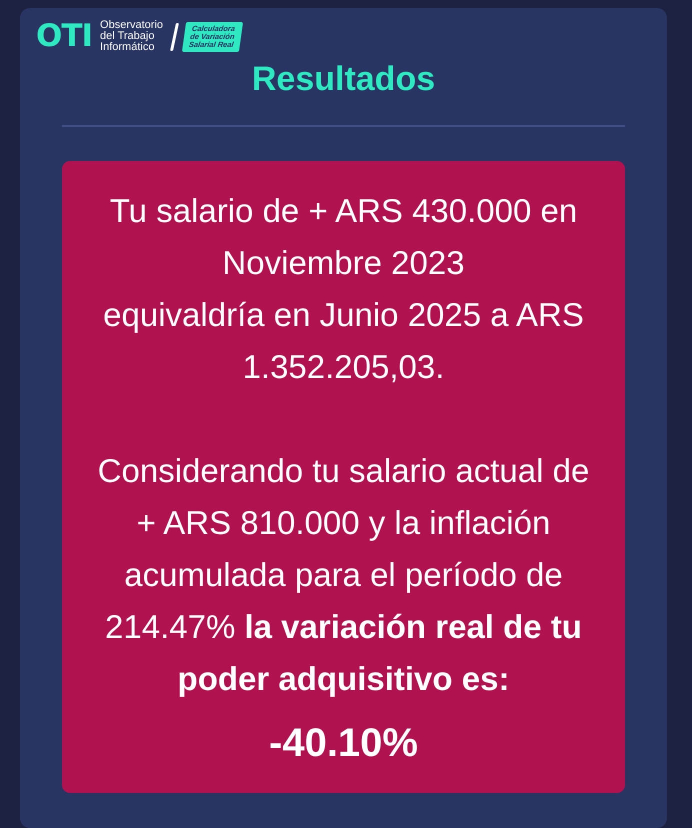 The height and width of the screenshot is (828, 692). I want to click on logo: OTI, so click(64, 36).